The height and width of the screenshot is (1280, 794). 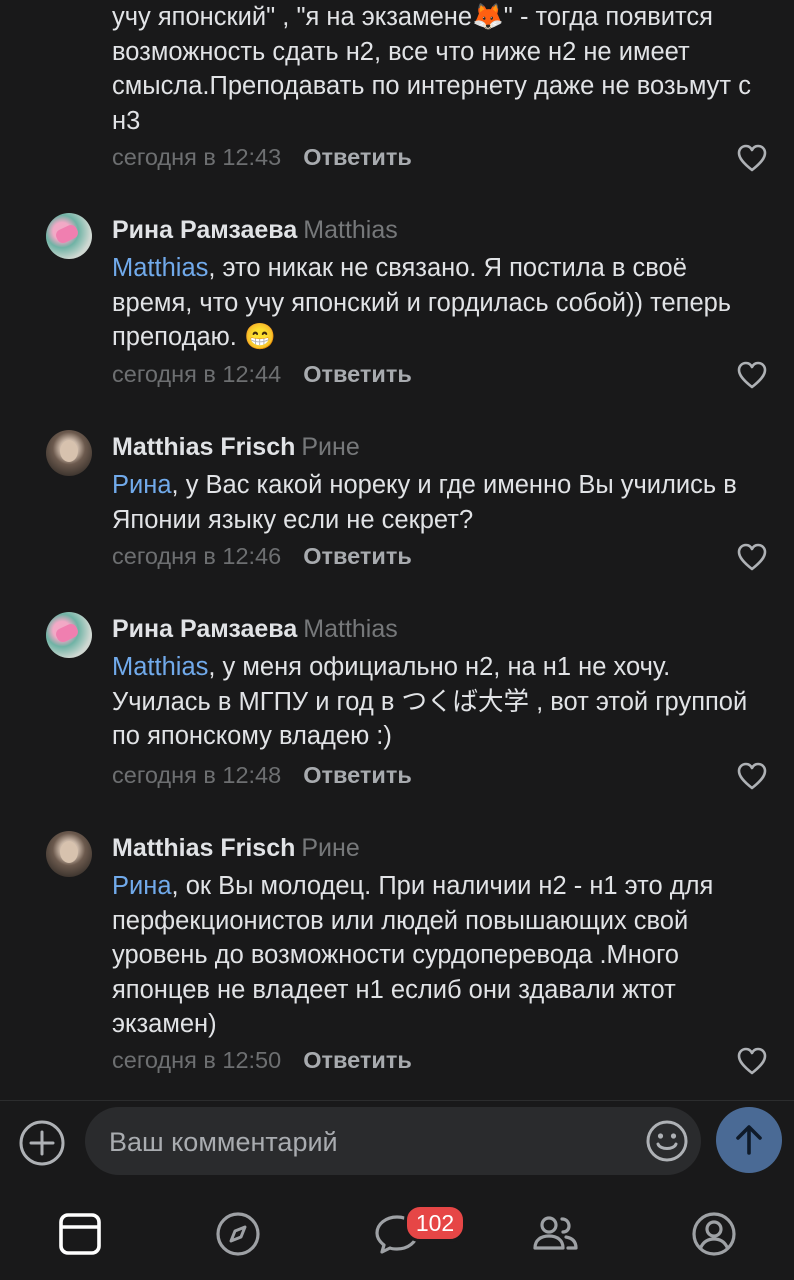 I want to click on send-button, so click(x=749, y=1140).